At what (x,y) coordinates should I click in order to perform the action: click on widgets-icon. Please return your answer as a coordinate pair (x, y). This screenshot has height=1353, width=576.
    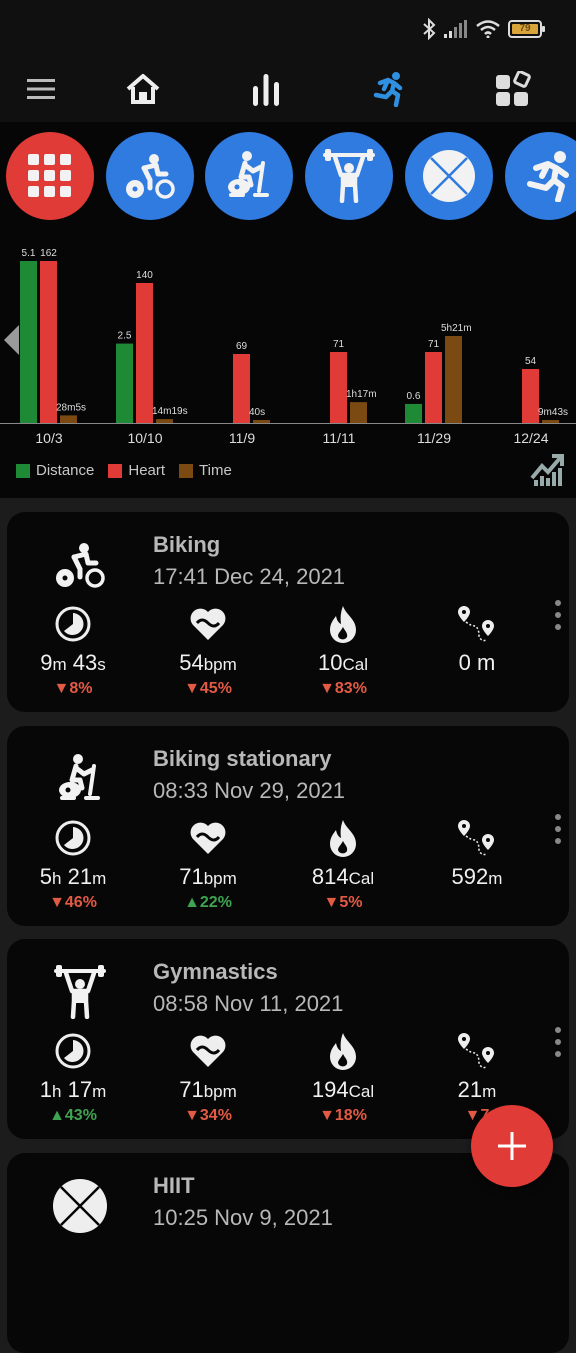
    Looking at the image, I should click on (513, 88).